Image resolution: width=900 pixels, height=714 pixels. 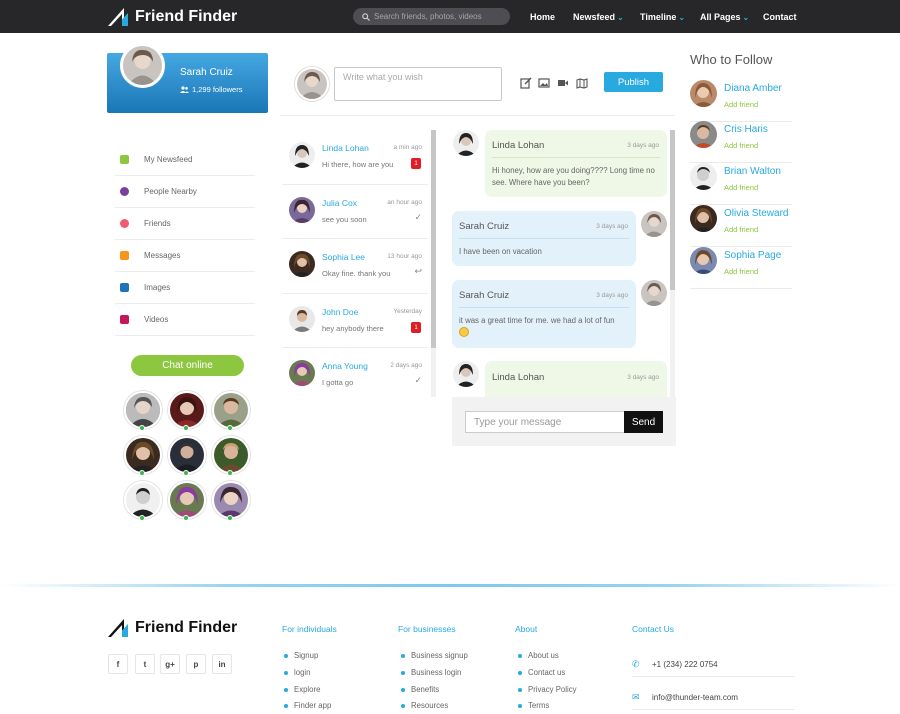 I want to click on sidebar-item-images: Images, so click(x=185, y=288).